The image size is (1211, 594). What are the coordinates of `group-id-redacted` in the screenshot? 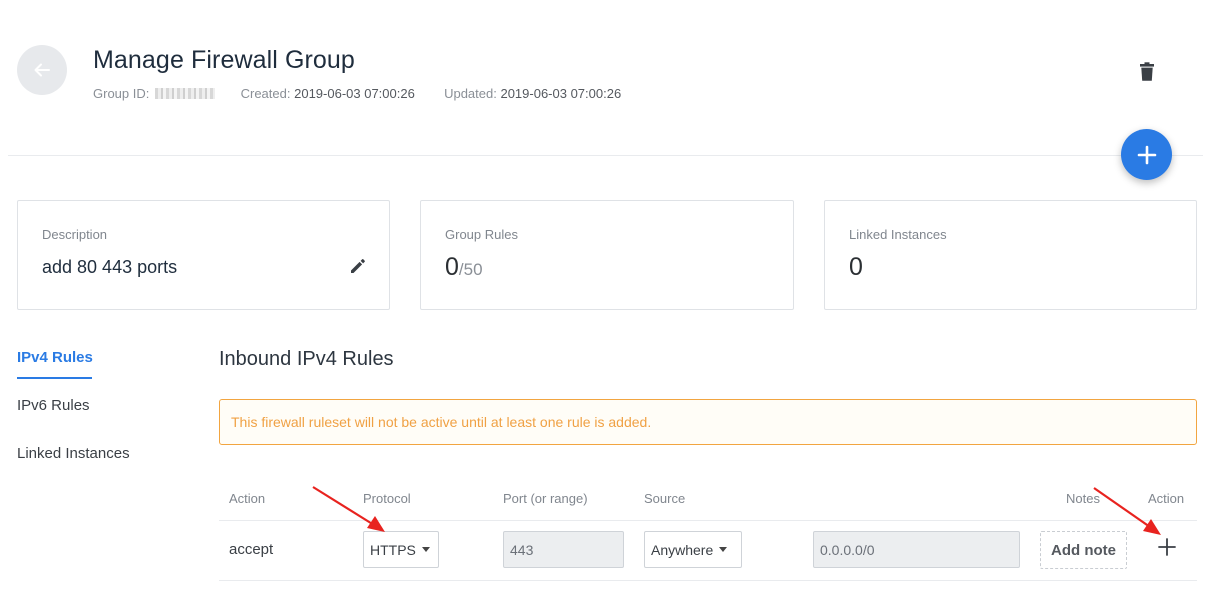 It's located at (184, 93).